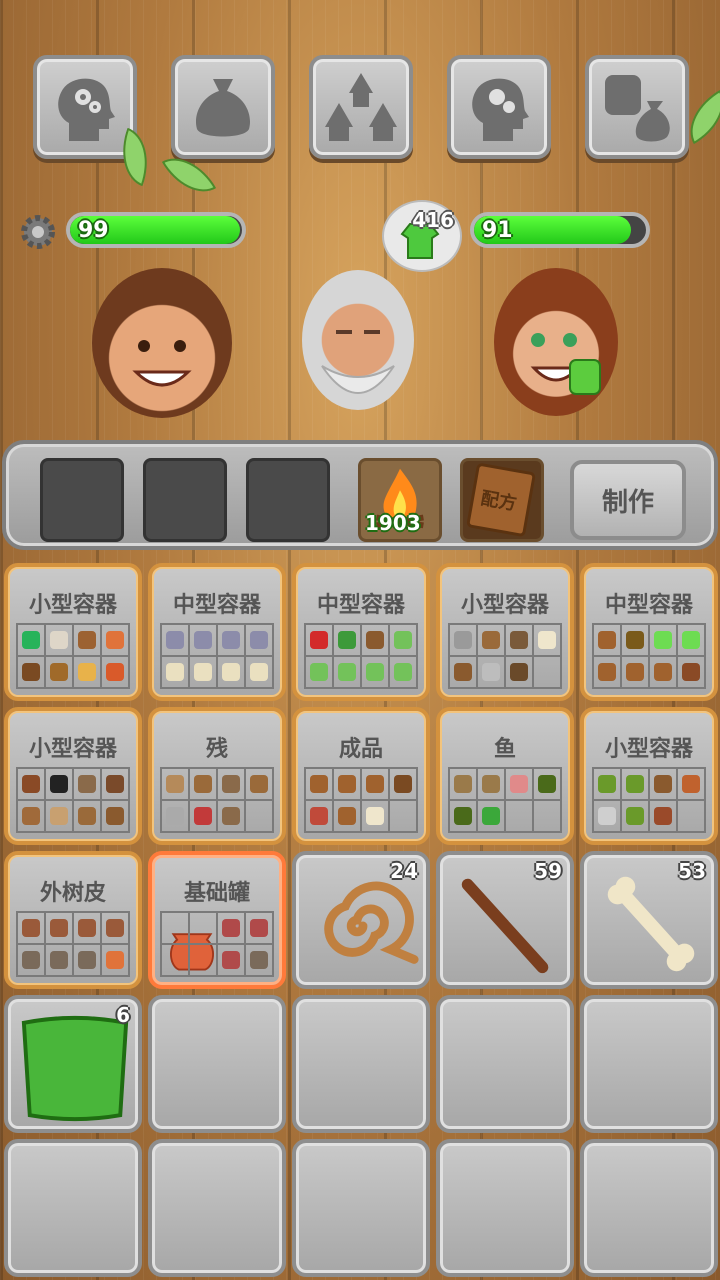 This screenshot has width=720, height=1280. I want to click on recipe-book-slot: 配方, so click(502, 500).